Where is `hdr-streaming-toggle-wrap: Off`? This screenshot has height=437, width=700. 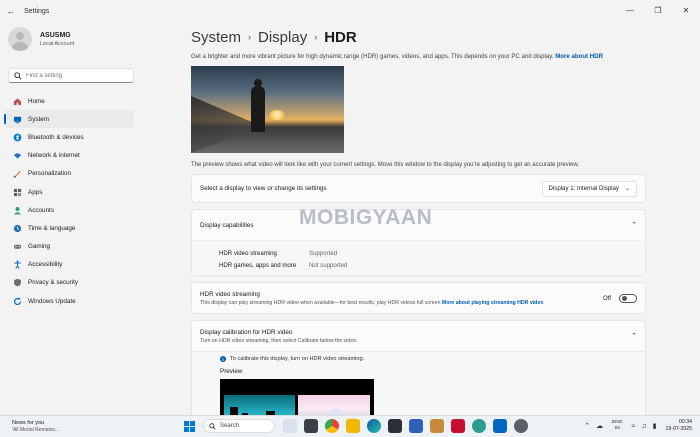
hdr-streaming-toggle-wrap: Off is located at coordinates (620, 298).